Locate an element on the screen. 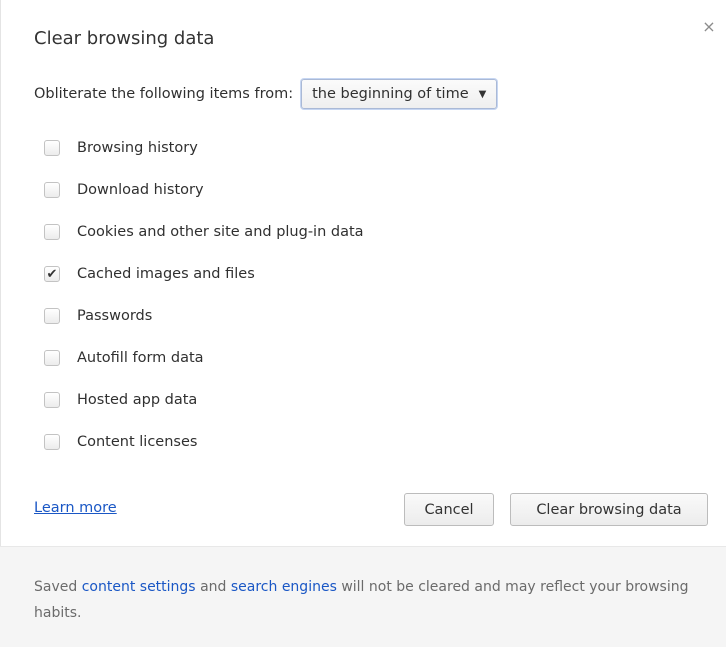  option-content-licenses: Content licenses is located at coordinates (203, 442).